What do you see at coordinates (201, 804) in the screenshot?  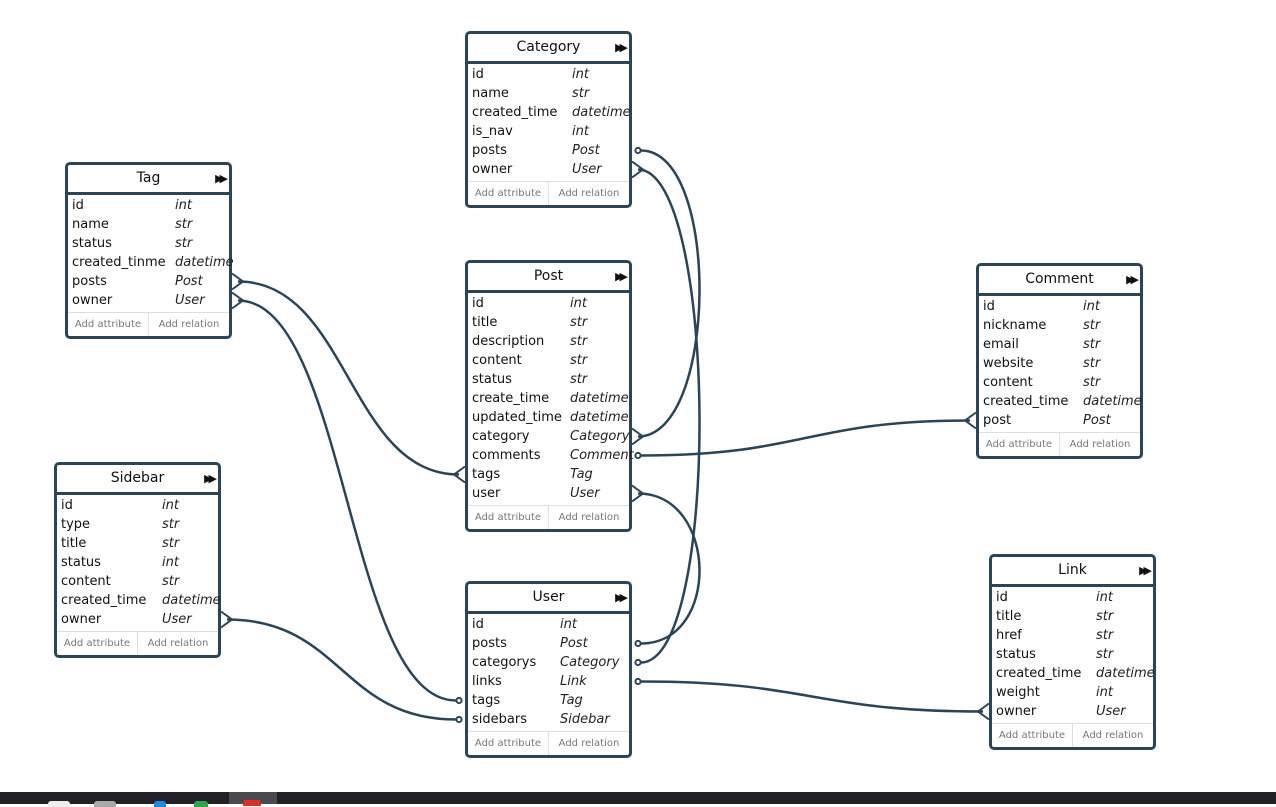 I see `app-green-icon` at bounding box center [201, 804].